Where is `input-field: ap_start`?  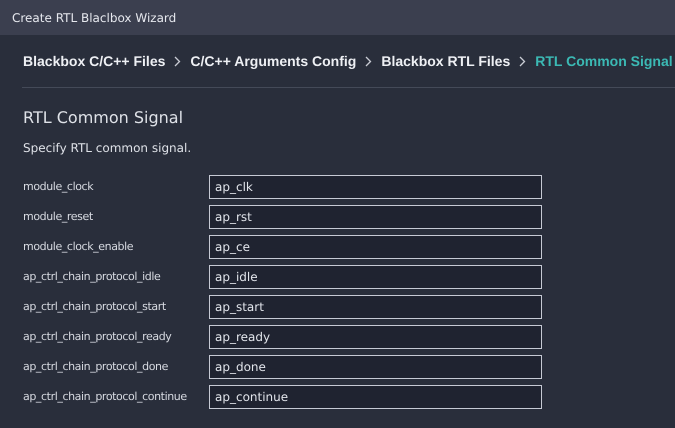
input-field: ap_start is located at coordinates (375, 307).